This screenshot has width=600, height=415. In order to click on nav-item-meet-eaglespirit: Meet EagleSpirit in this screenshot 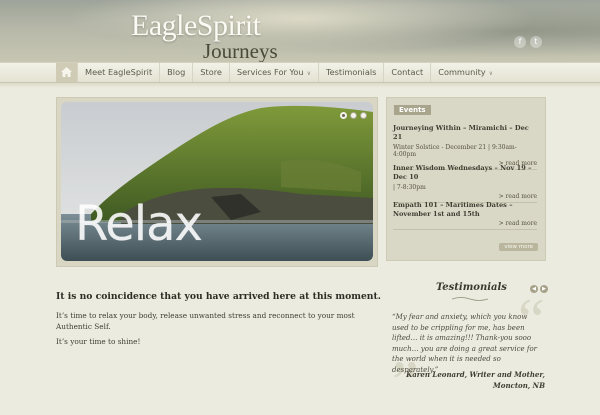, I will do `click(118, 72)`.